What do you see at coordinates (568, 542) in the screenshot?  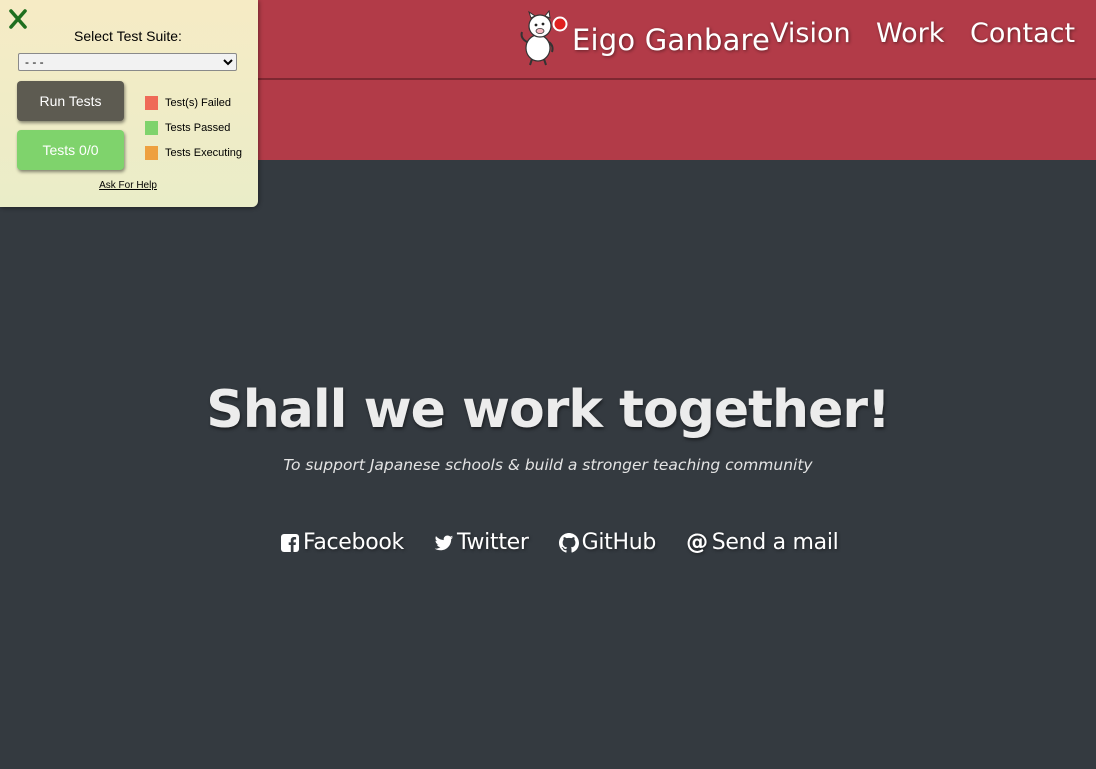 I see `github-icon` at bounding box center [568, 542].